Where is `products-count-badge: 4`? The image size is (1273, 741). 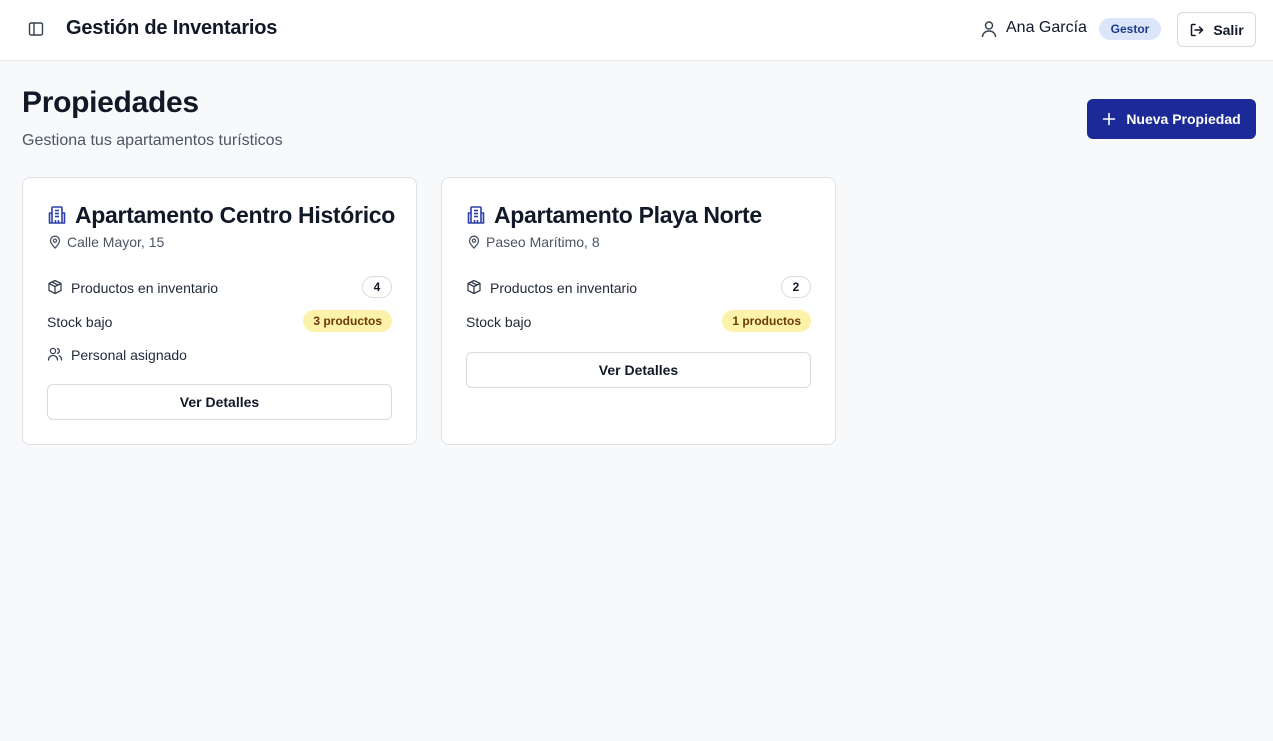 products-count-badge: 4 is located at coordinates (377, 287).